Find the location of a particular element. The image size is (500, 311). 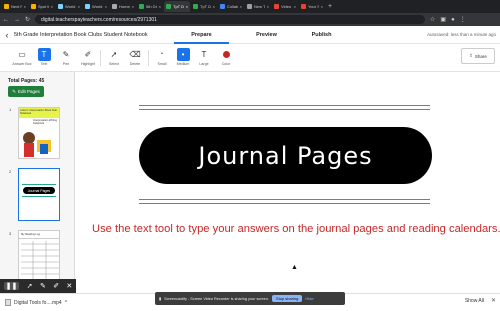

new-tab-icon: + is located at coordinates (330, 6).